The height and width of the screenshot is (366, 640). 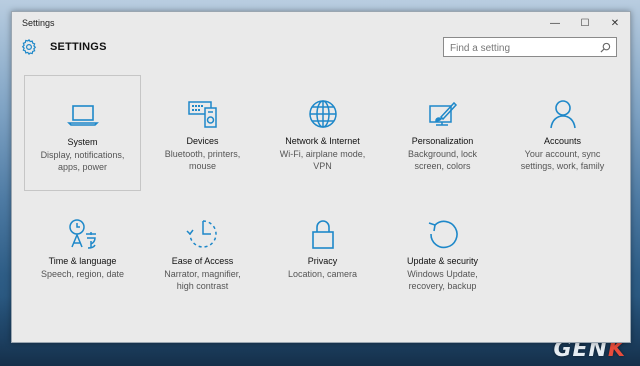 I want to click on window-controls: — ☐ ✕, so click(x=585, y=23).